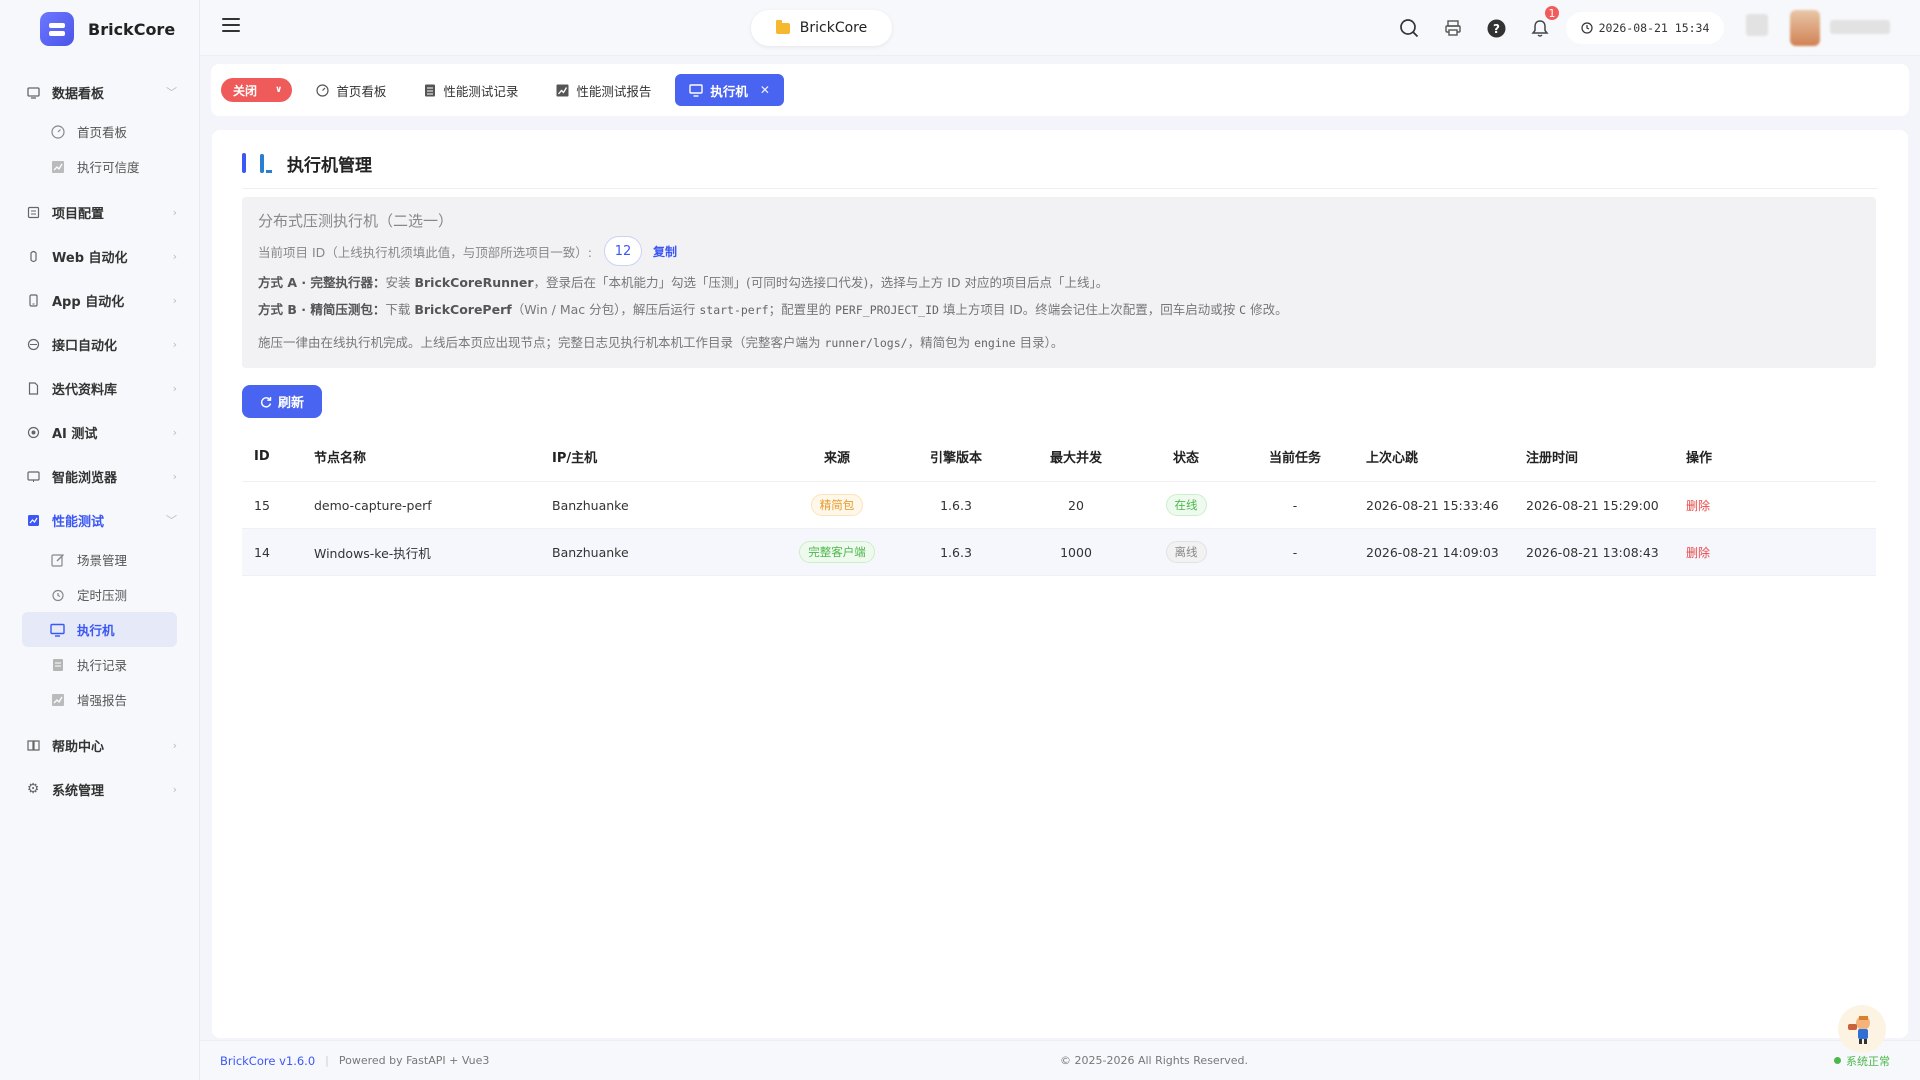 Image resolution: width=1920 pixels, height=1080 pixels. I want to click on tab-home-dashboard: 首页看板, so click(351, 90).